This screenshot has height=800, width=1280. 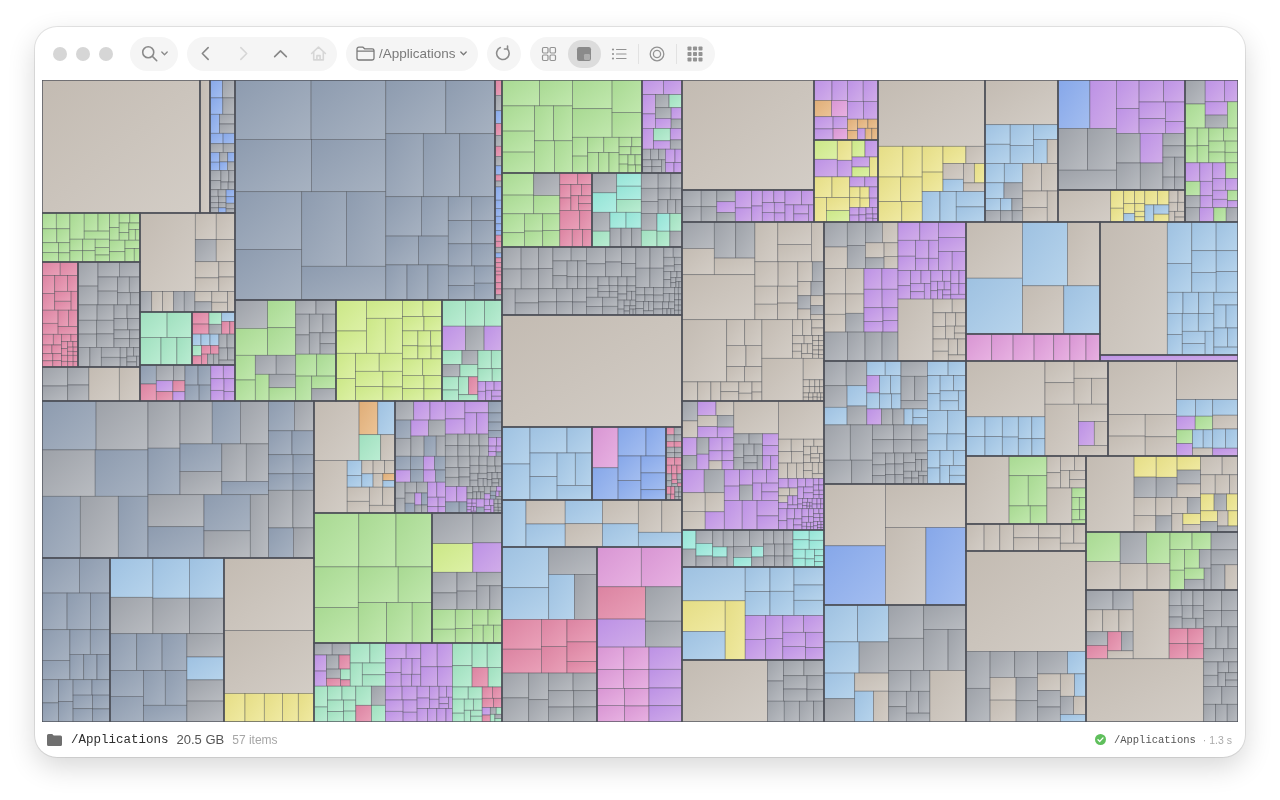 I want to click on search-icon, so click(x=149, y=53).